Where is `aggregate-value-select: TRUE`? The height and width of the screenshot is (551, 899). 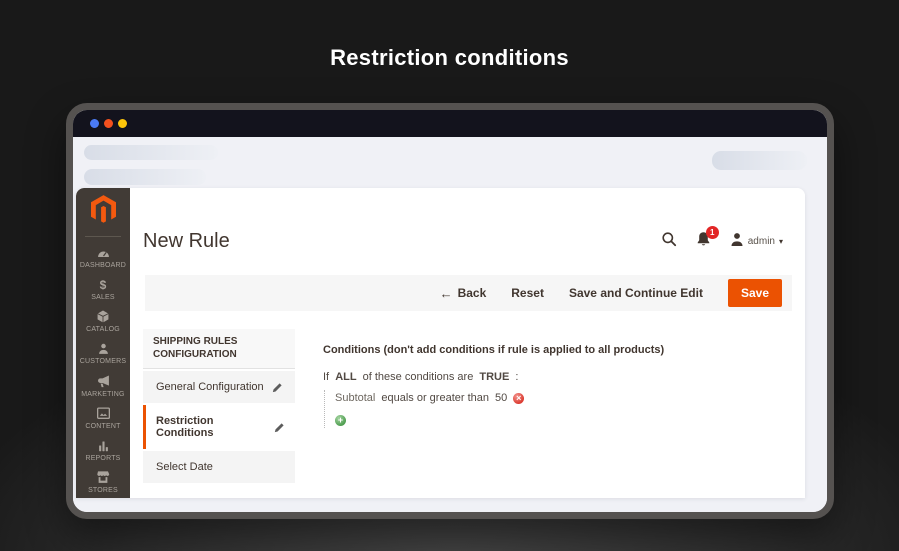 aggregate-value-select: TRUE is located at coordinates (494, 377).